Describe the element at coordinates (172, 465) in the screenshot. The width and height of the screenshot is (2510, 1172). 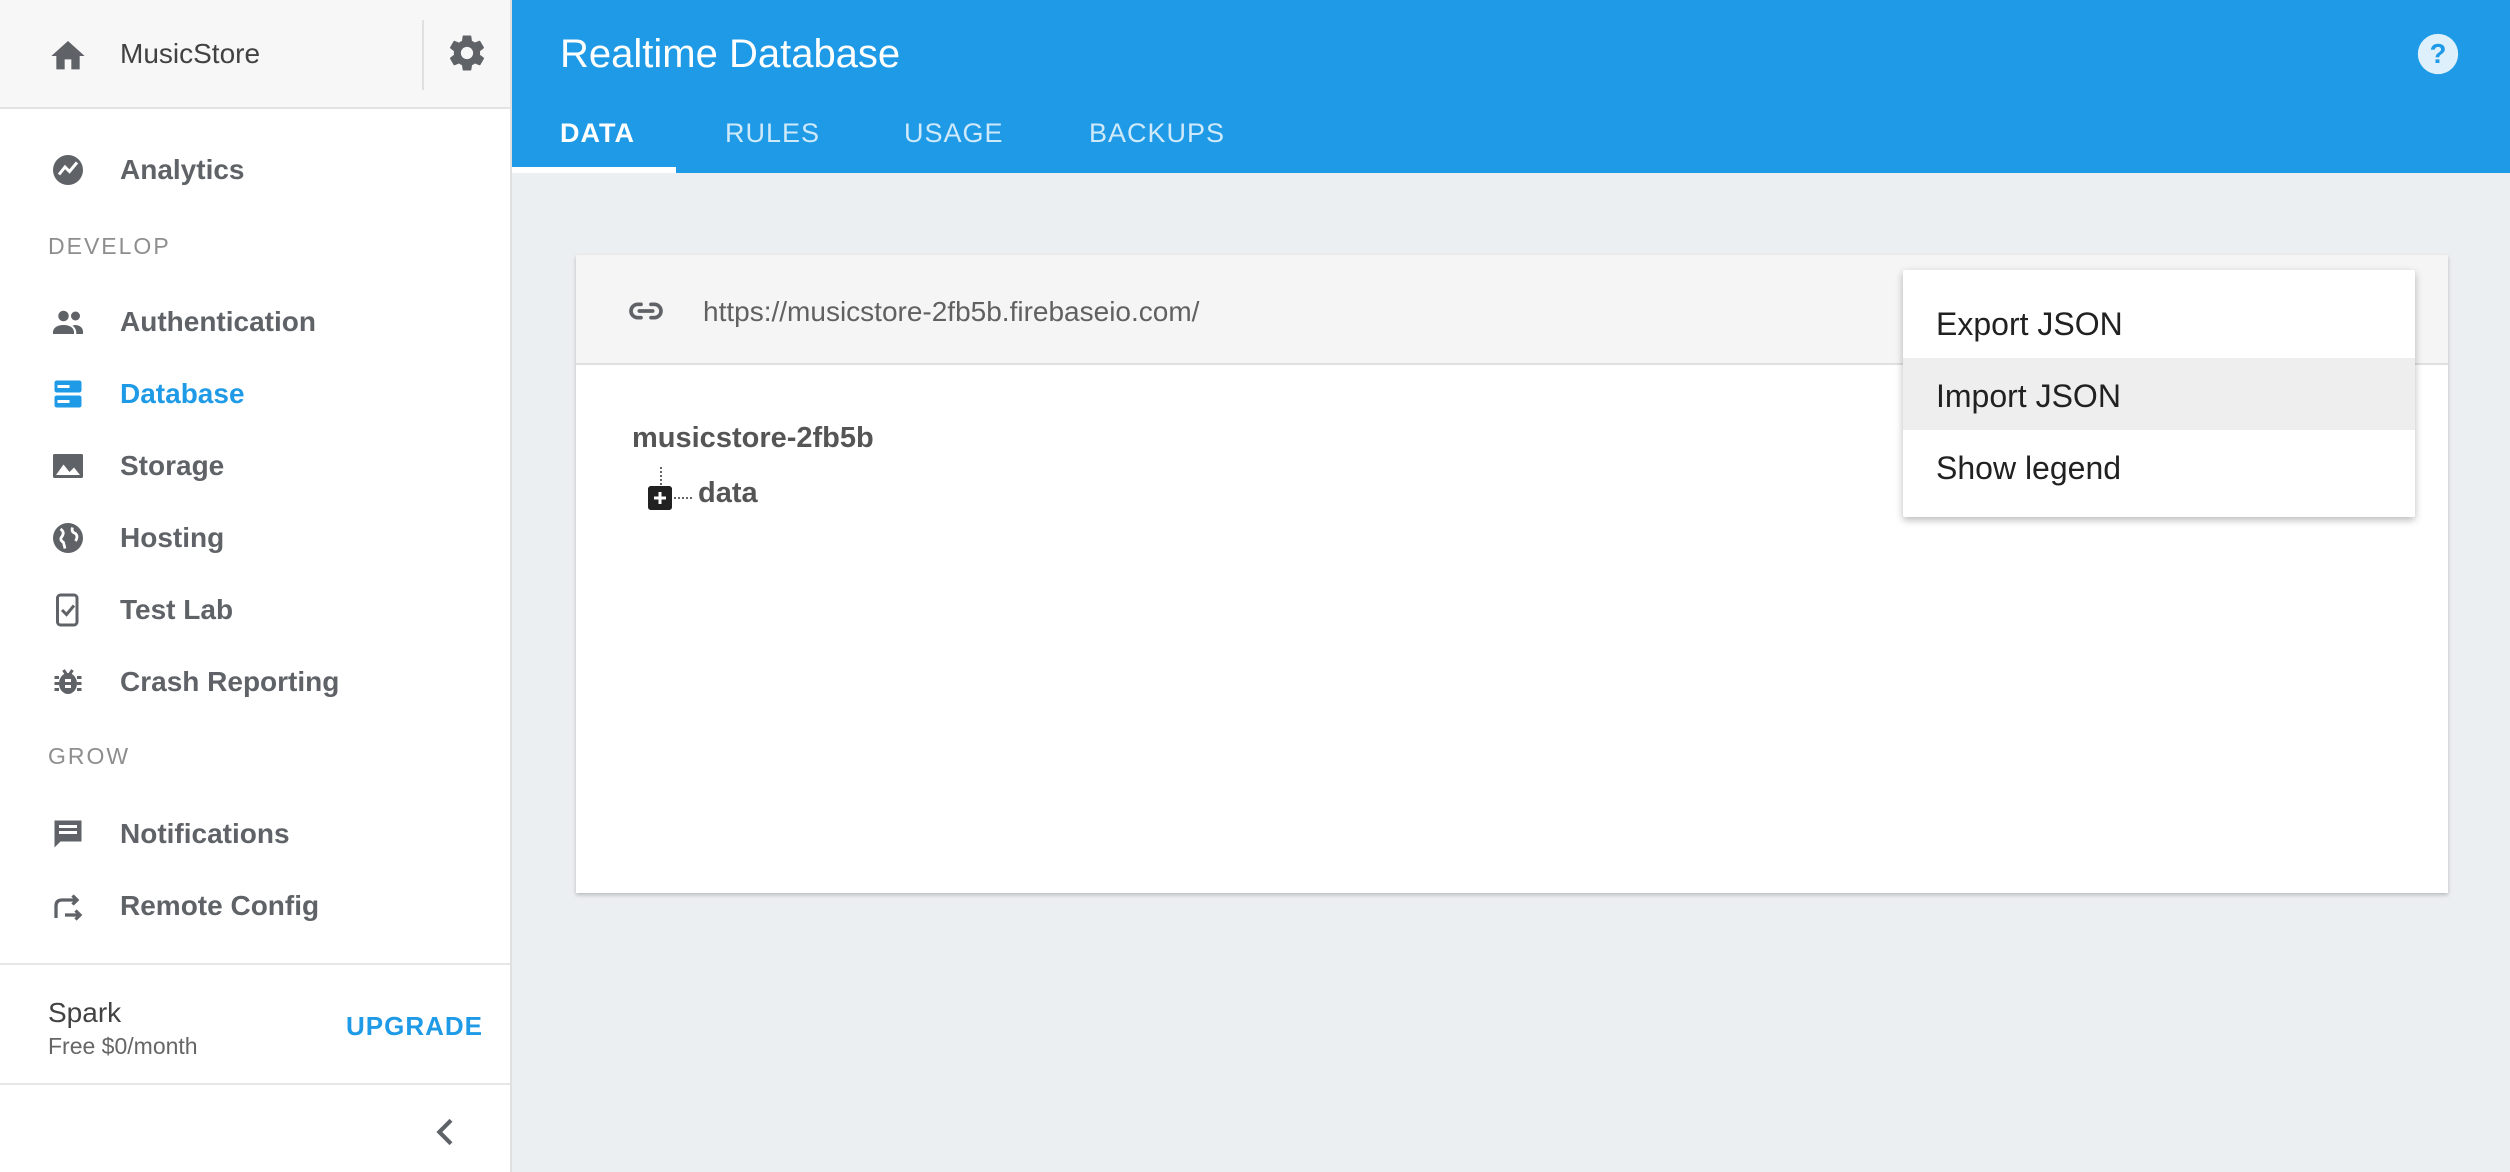
I see `sidebar-item-label: Storage` at that location.